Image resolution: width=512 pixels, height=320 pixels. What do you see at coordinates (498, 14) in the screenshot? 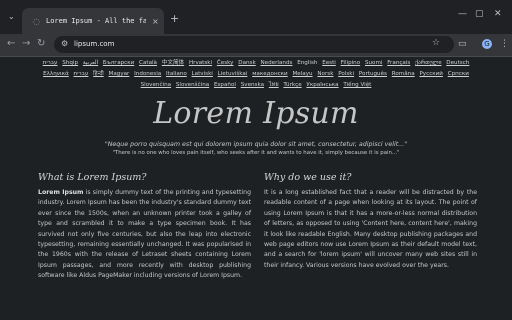
I see `close-window-icon: ✕` at bounding box center [498, 14].